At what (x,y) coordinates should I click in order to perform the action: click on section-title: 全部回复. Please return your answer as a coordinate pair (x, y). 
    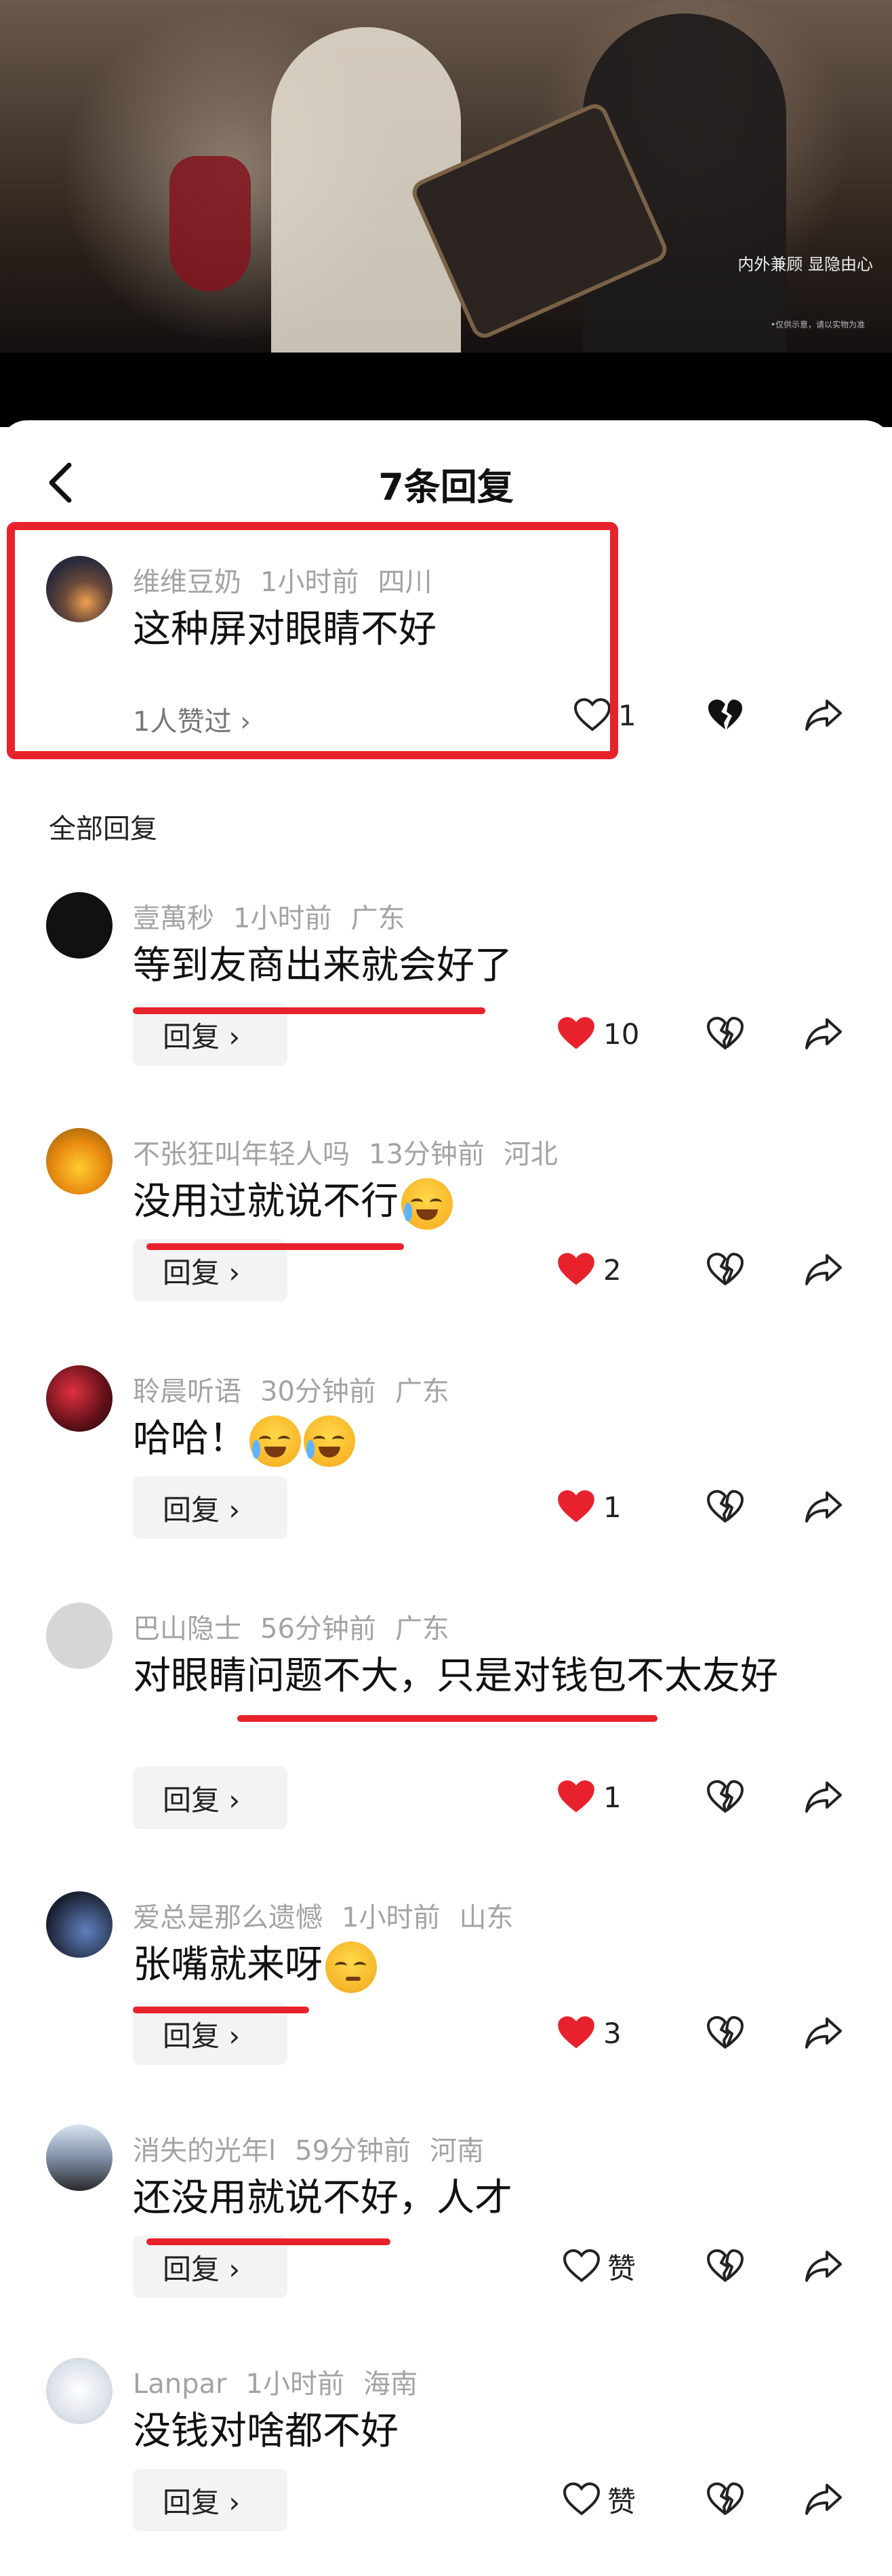
    Looking at the image, I should click on (103, 829).